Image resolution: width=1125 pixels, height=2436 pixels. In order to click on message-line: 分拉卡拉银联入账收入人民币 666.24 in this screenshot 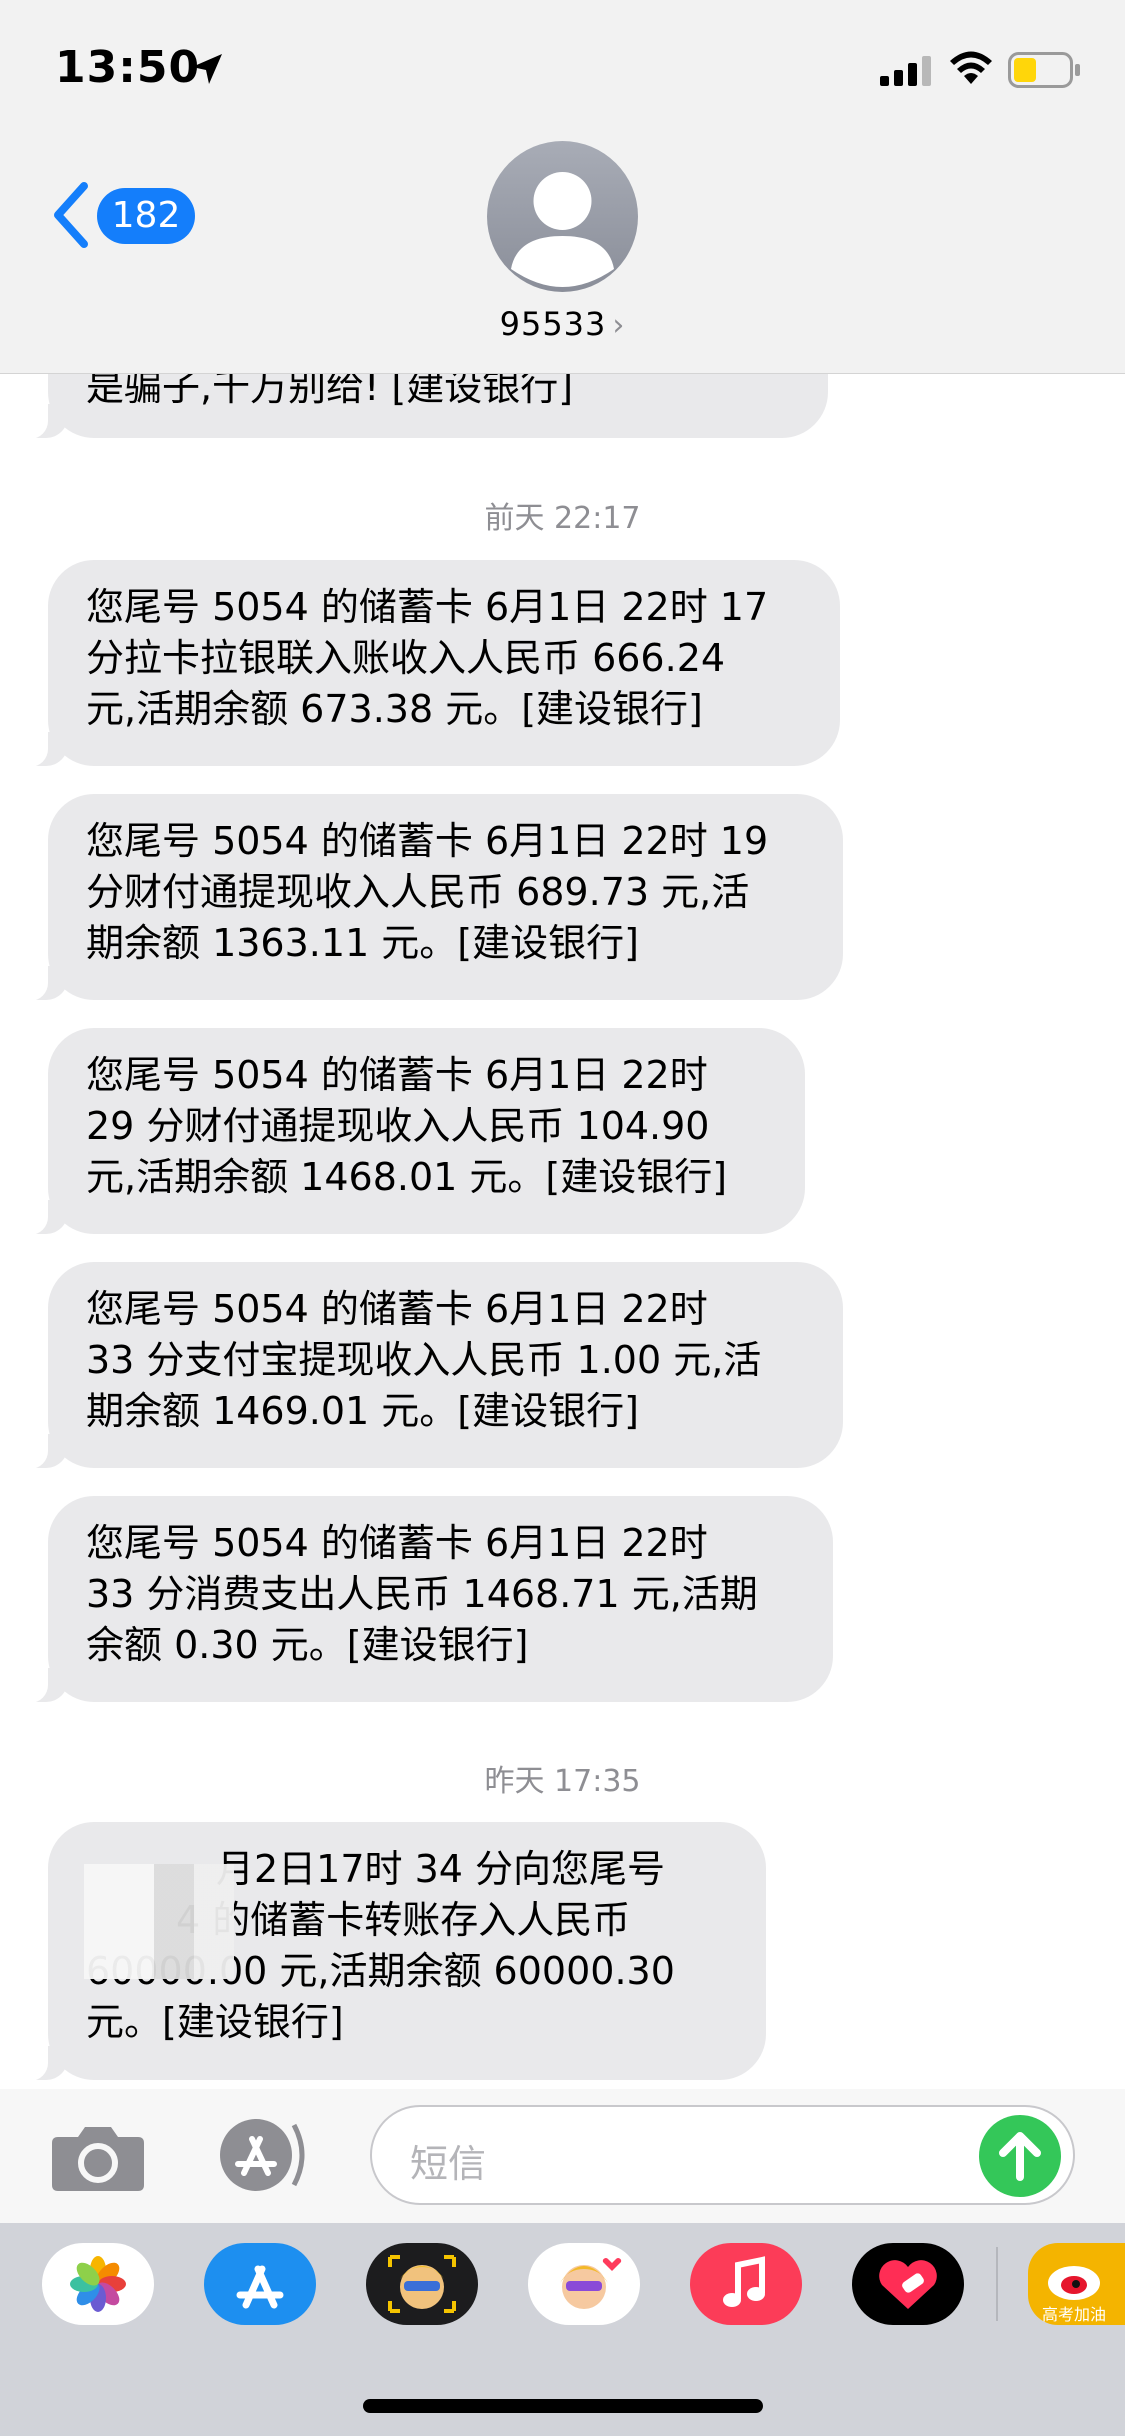, I will do `click(406, 658)`.